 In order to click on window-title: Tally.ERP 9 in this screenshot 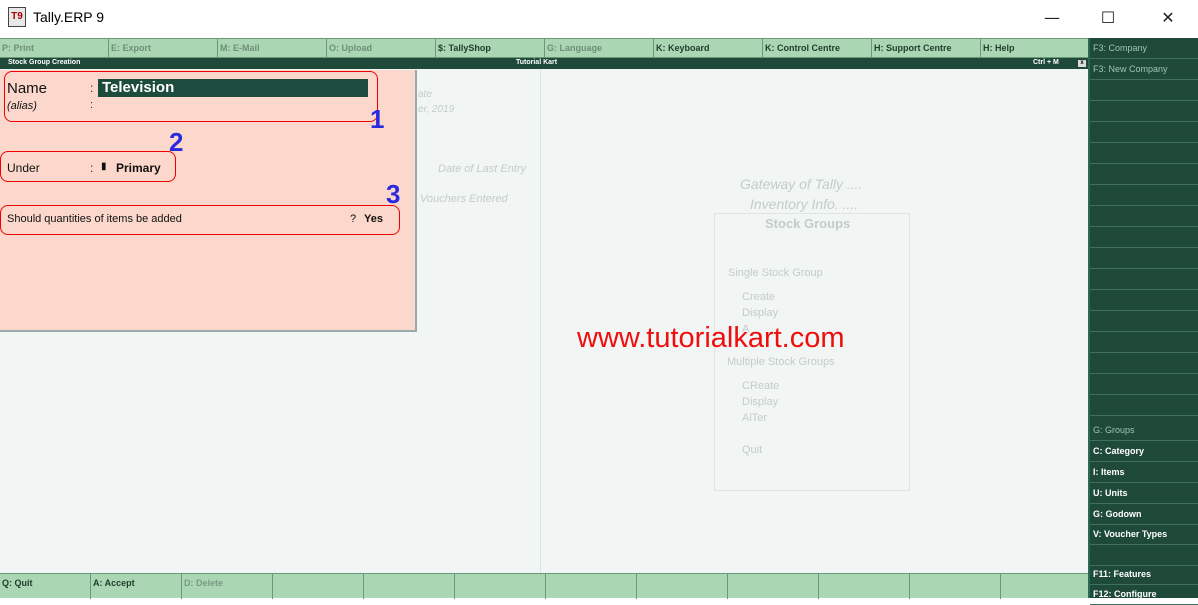, I will do `click(69, 17)`.